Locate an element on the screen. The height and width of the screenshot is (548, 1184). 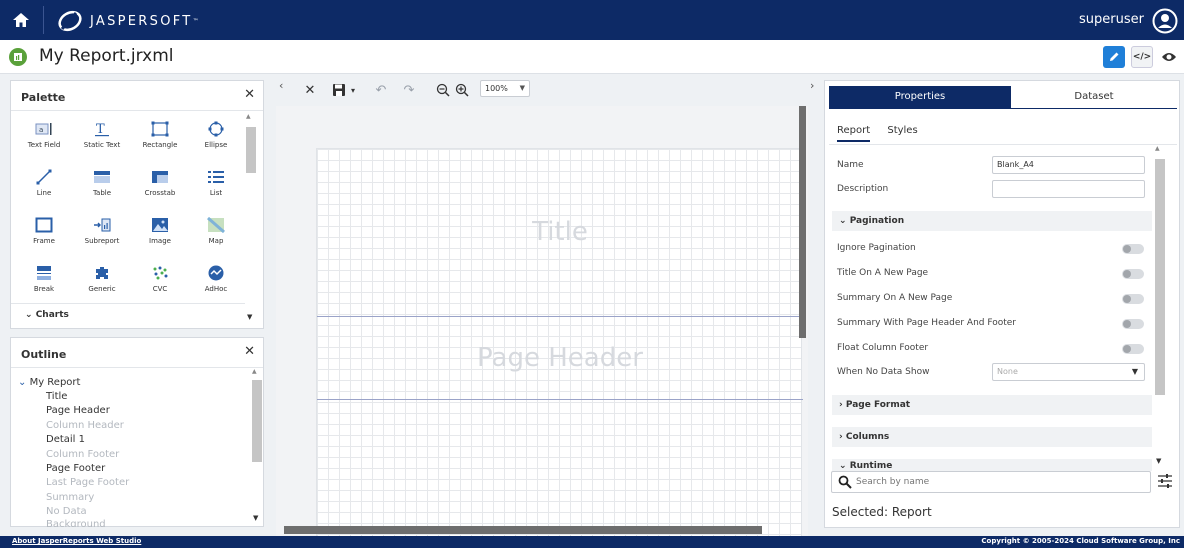
top-bar: JASPERSOFT ™ superuser is located at coordinates (592, 20).